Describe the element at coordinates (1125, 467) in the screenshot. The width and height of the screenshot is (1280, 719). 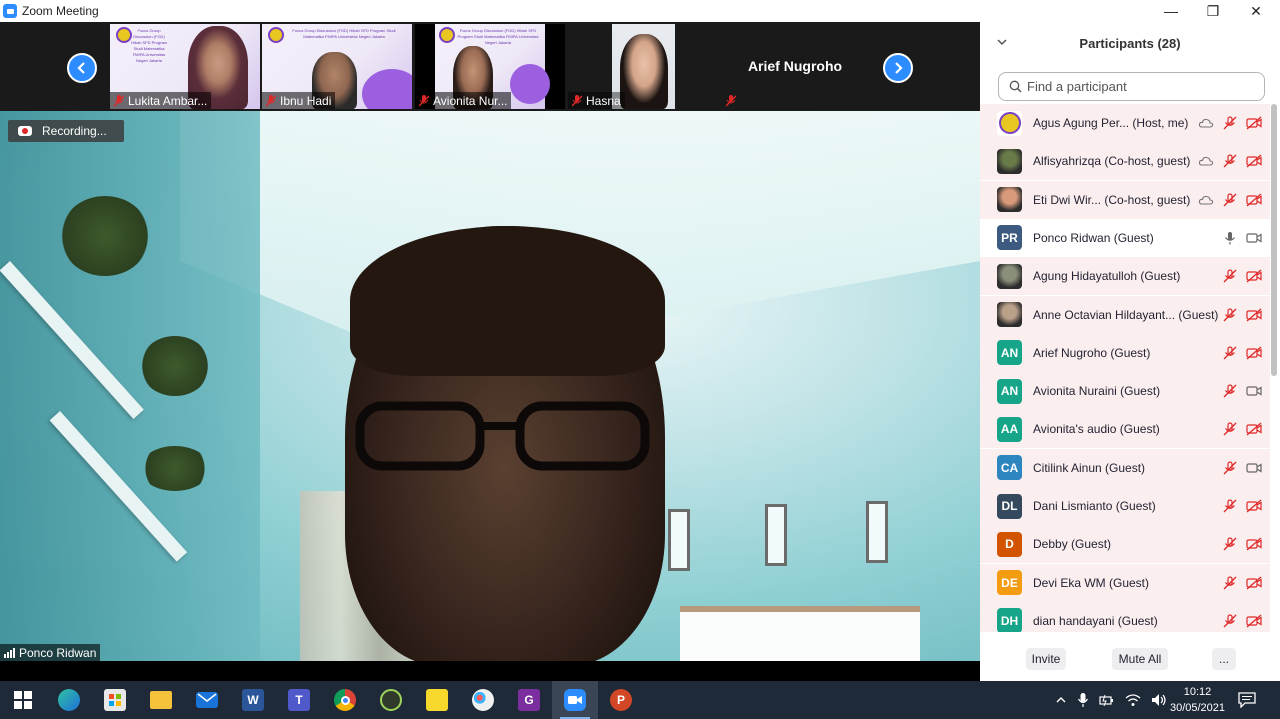
I see `participant-row: CA Citilink Ainun (Guest)` at that location.